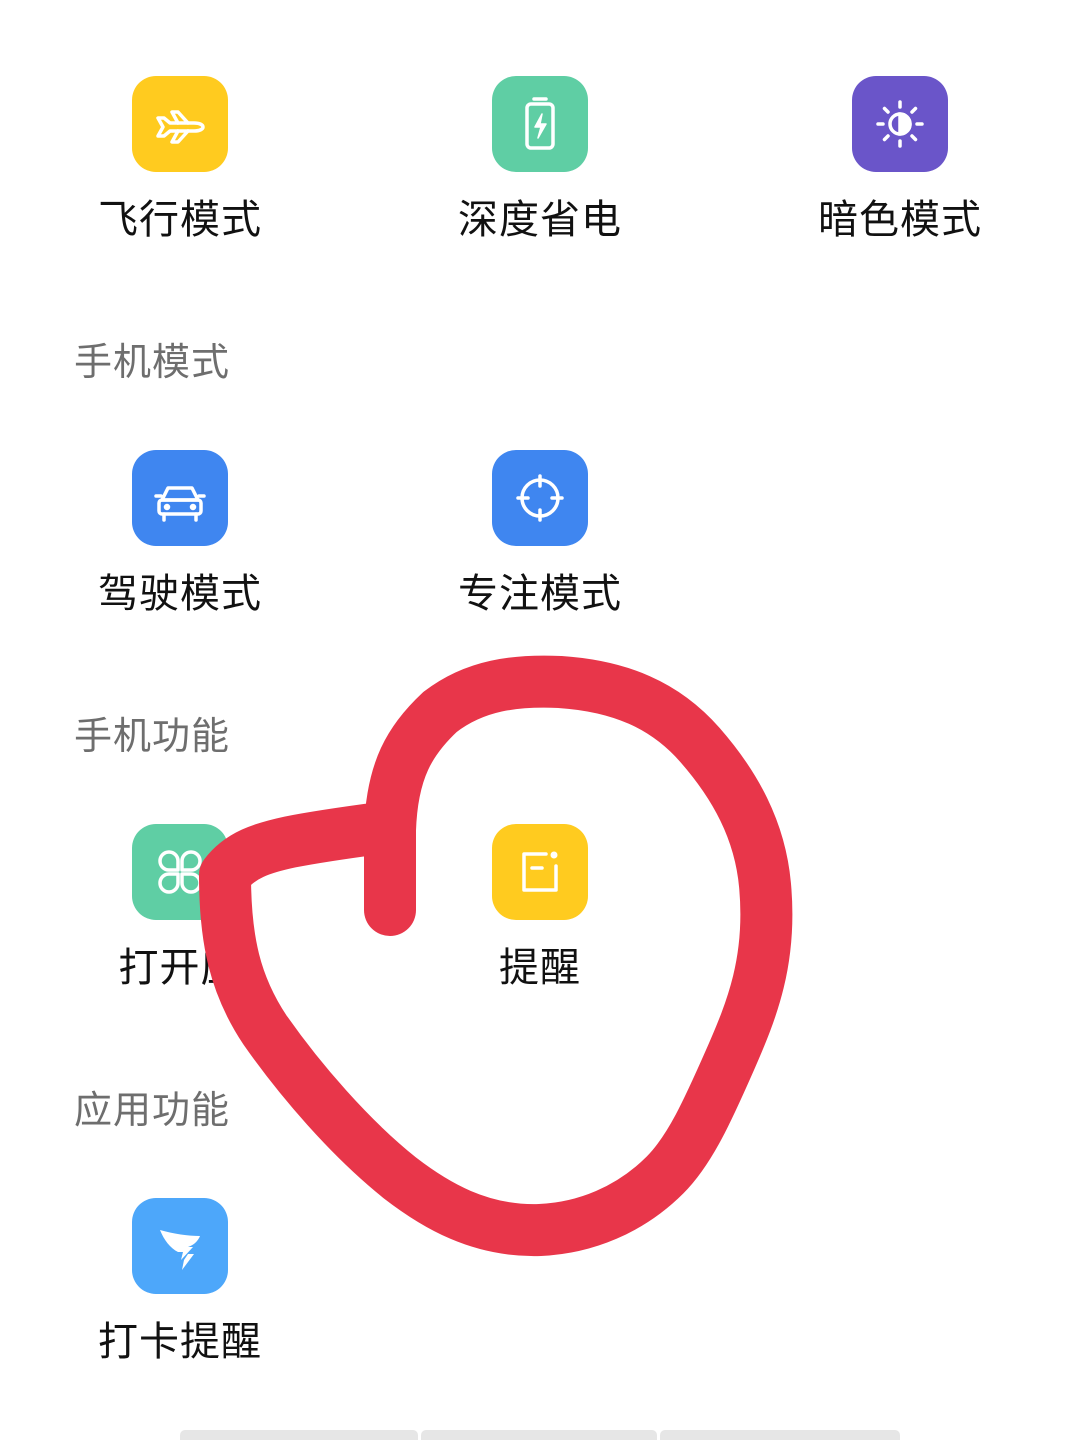 This screenshot has width=1080, height=1440. What do you see at coordinates (540, 924) in the screenshot?
I see `reminder-tile: 提醒` at bounding box center [540, 924].